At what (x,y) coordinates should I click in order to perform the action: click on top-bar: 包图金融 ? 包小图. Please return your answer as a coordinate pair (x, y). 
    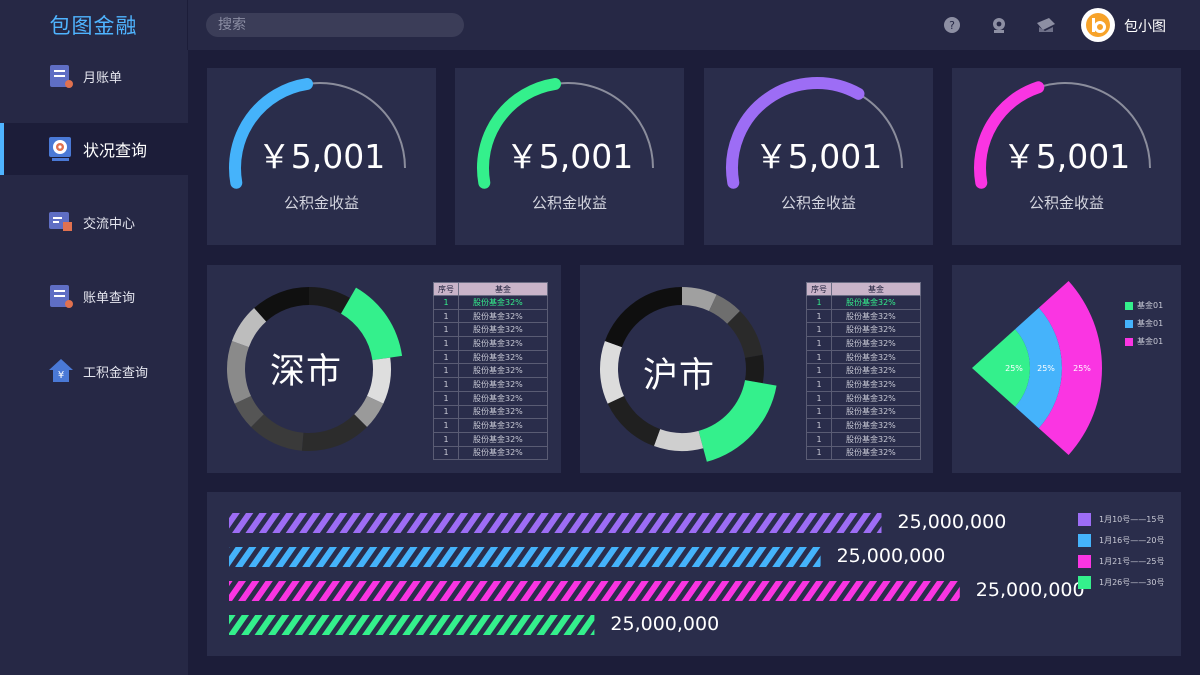
    Looking at the image, I should click on (600, 25).